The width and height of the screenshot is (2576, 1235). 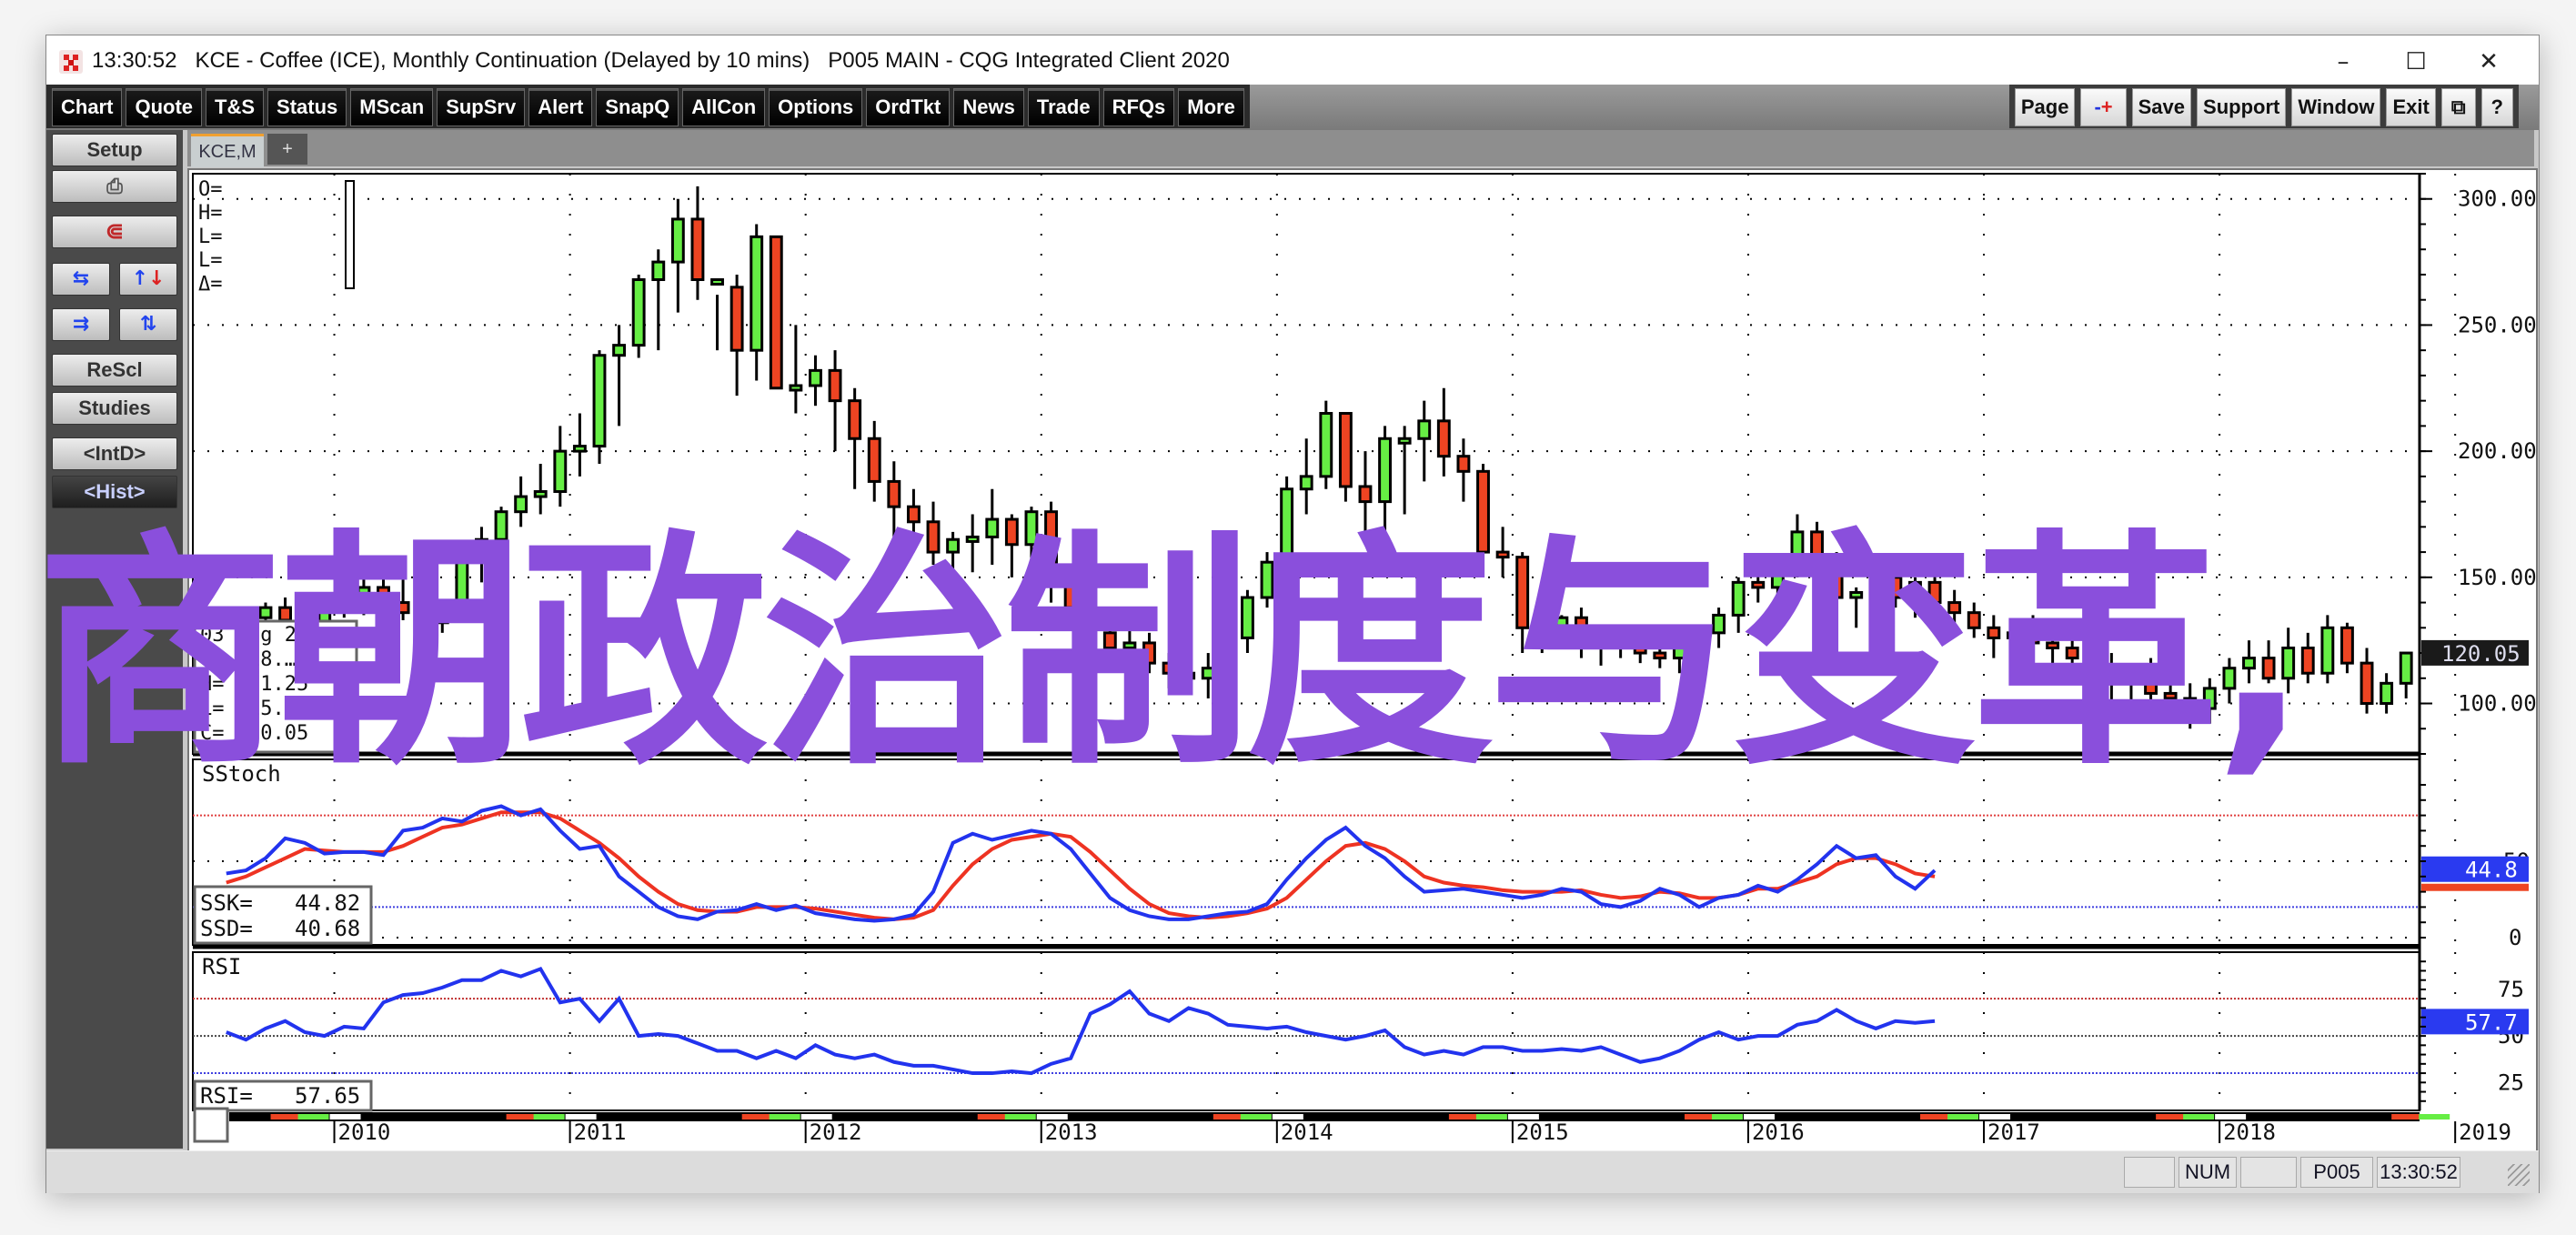 I want to click on price-axis-label: 150.00, so click(x=2497, y=577).